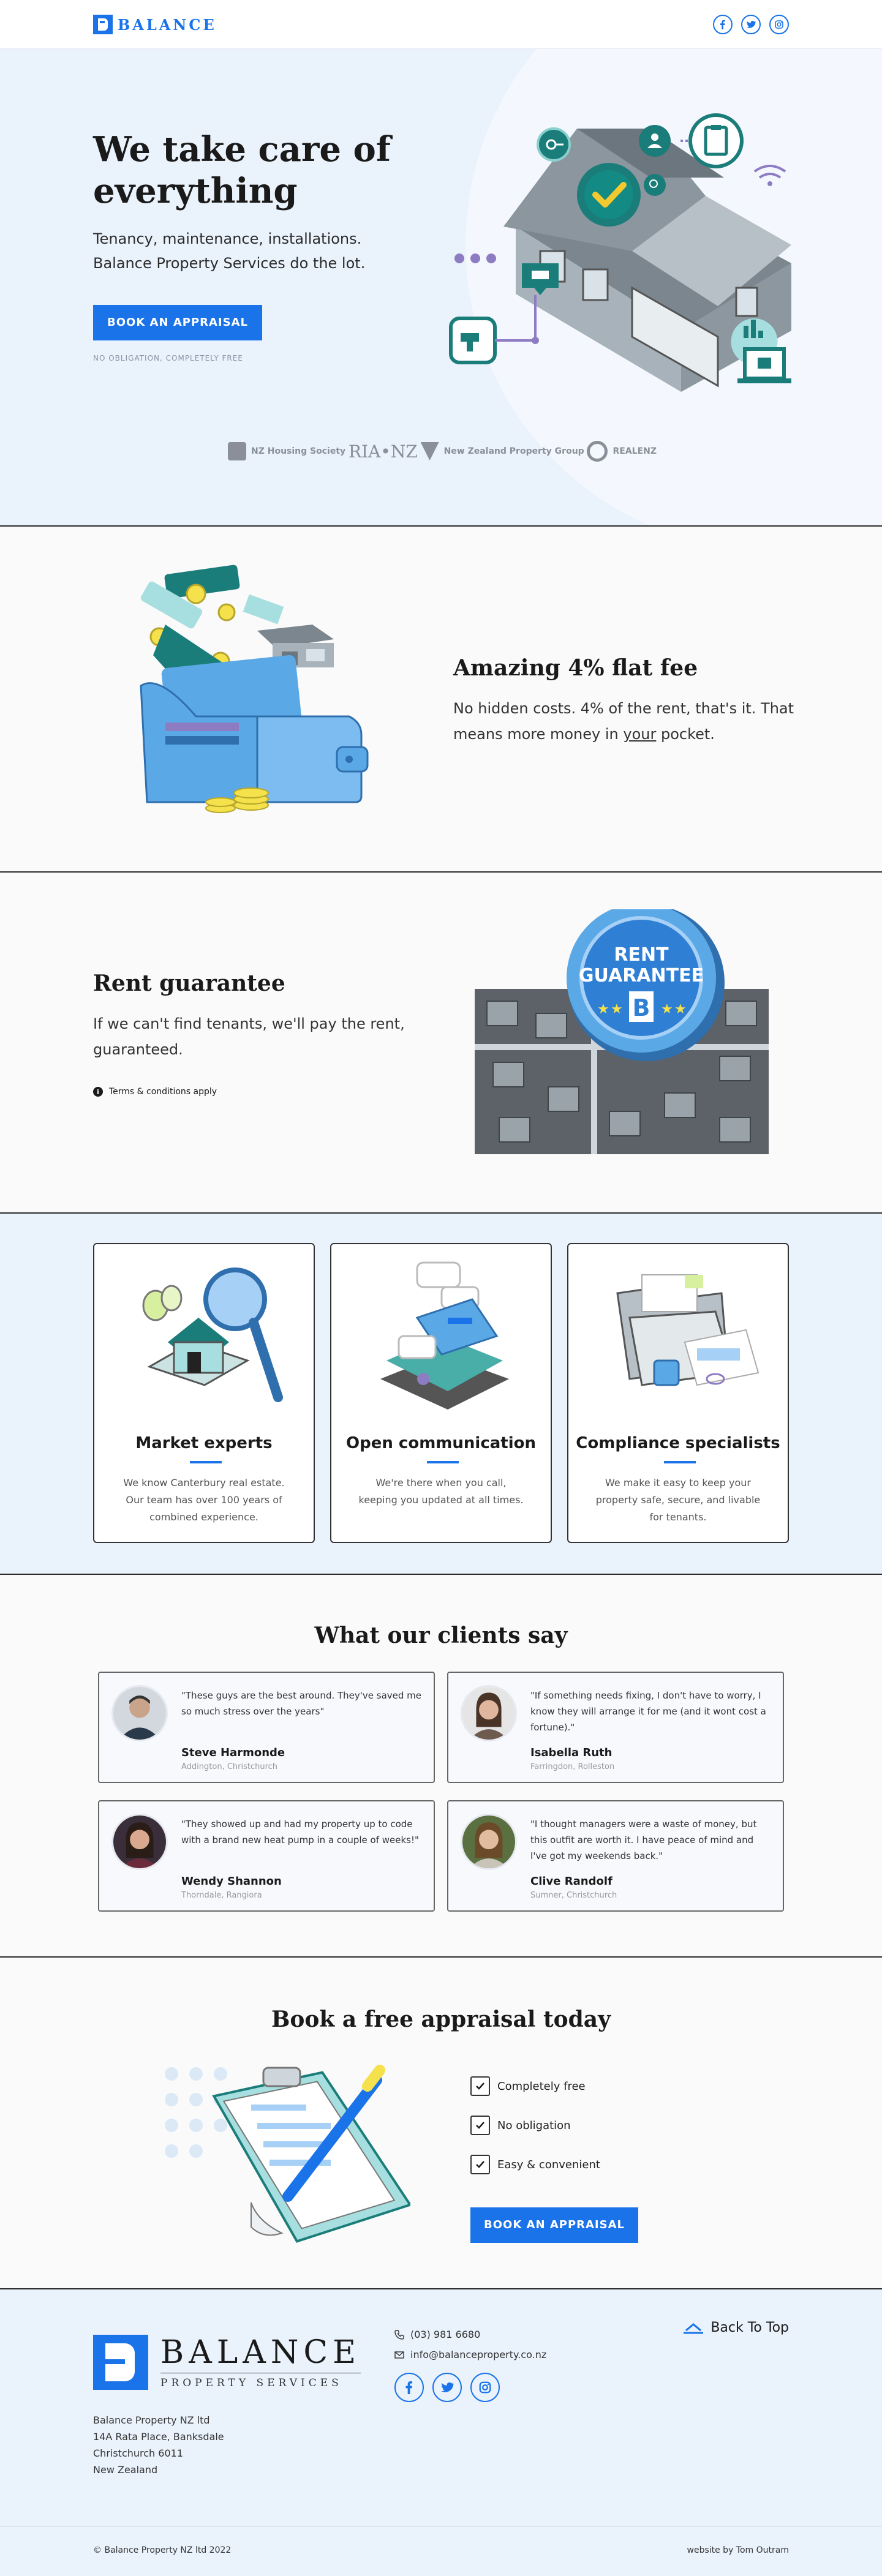 Image resolution: width=882 pixels, height=2576 pixels. What do you see at coordinates (260, 2381) in the screenshot?
I see `footer-tagline: PROPERTY SERVICES` at bounding box center [260, 2381].